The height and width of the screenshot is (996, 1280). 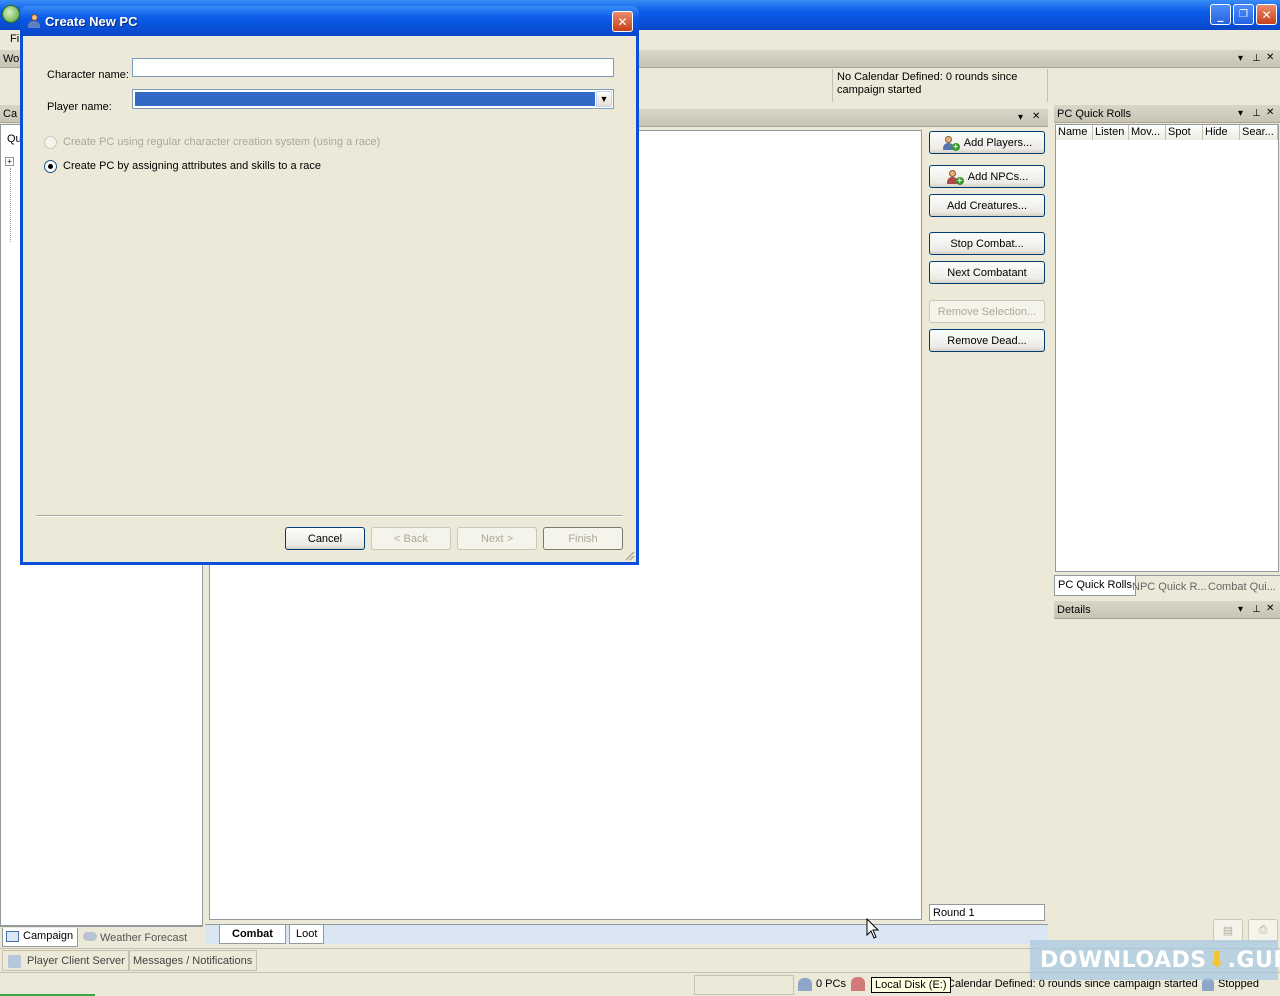 What do you see at coordinates (11, 14) in the screenshot?
I see `app-icon` at bounding box center [11, 14].